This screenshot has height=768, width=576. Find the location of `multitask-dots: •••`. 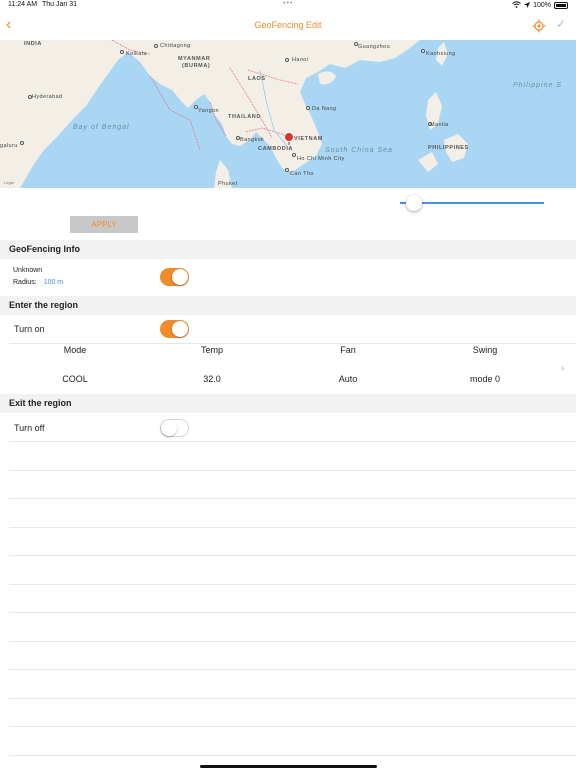

multitask-dots: ••• is located at coordinates (288, 3).